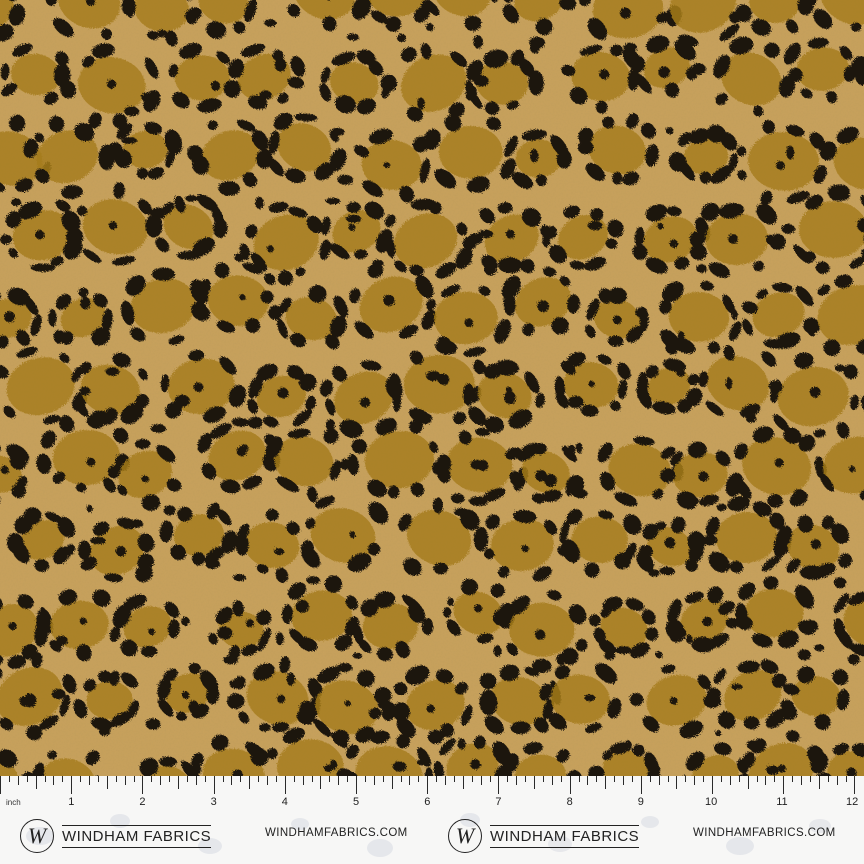 This screenshot has width=864, height=864. What do you see at coordinates (427, 802) in the screenshot?
I see `ruler-number: 6` at bounding box center [427, 802].